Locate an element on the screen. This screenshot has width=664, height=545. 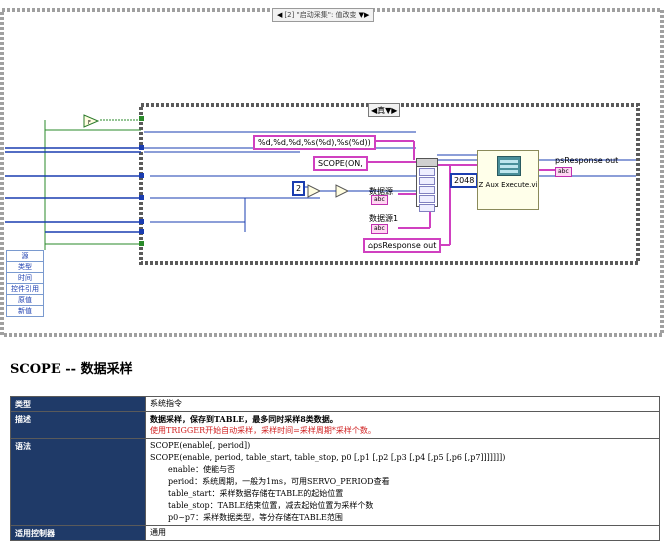
event-item-oldval: 原值 is located at coordinates (25, 300).